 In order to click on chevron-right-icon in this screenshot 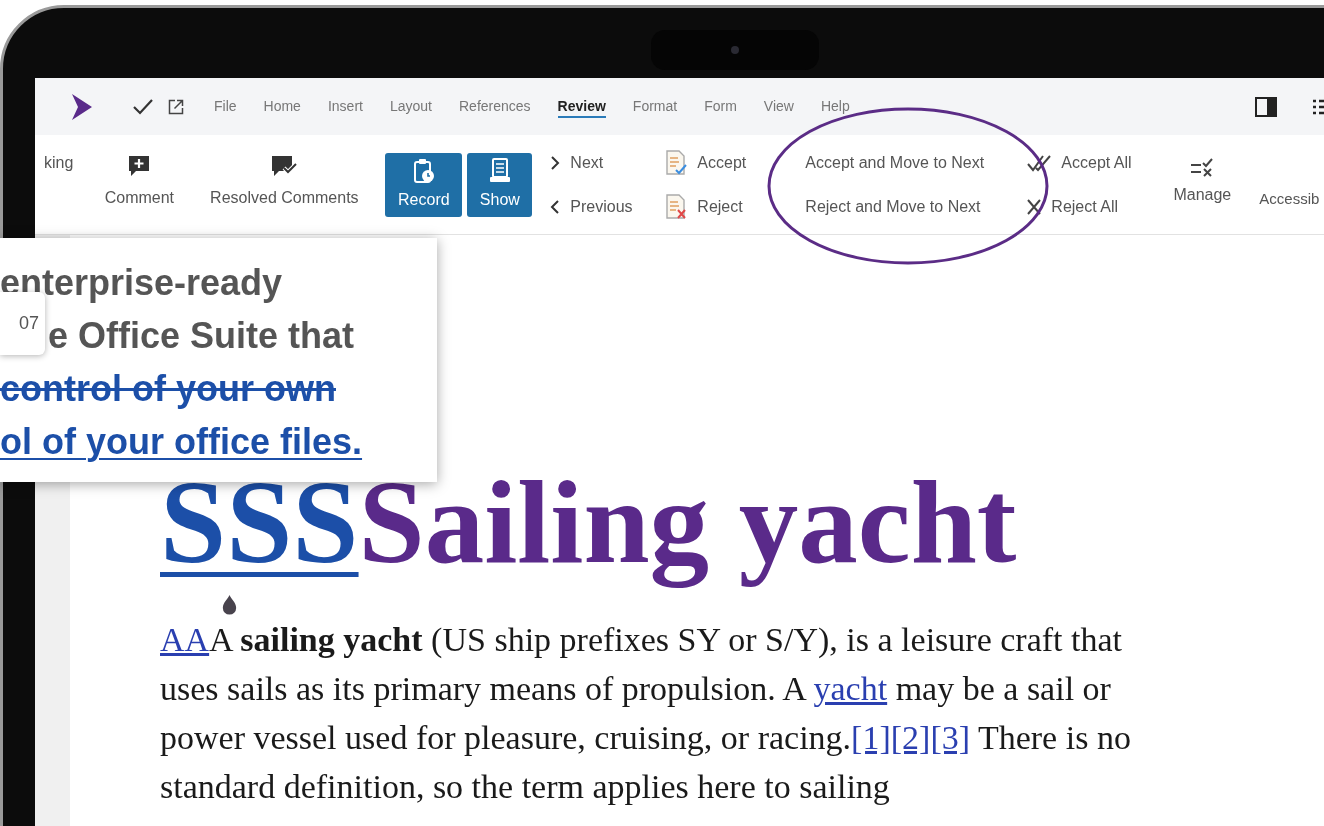, I will do `click(555, 162)`.